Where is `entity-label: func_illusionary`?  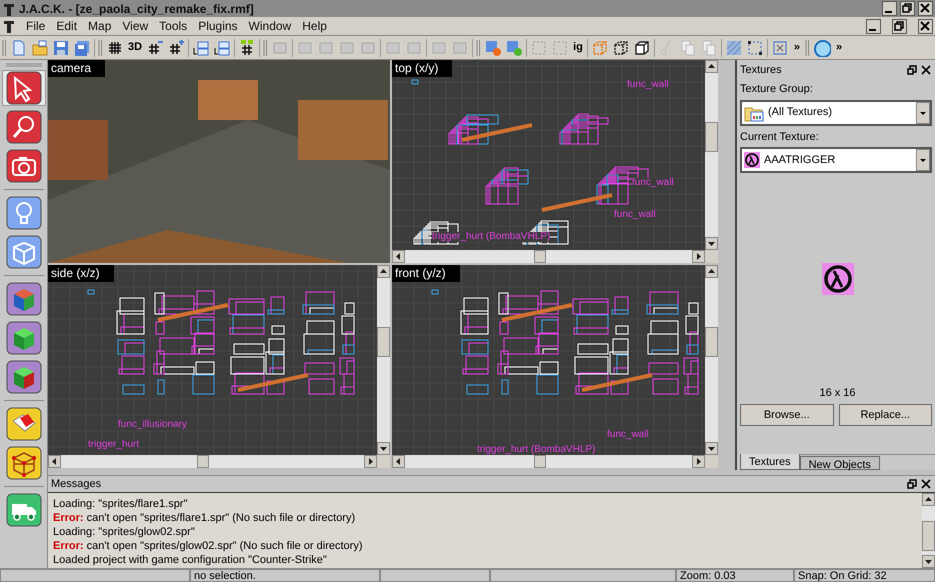 entity-label: func_illusionary is located at coordinates (152, 425).